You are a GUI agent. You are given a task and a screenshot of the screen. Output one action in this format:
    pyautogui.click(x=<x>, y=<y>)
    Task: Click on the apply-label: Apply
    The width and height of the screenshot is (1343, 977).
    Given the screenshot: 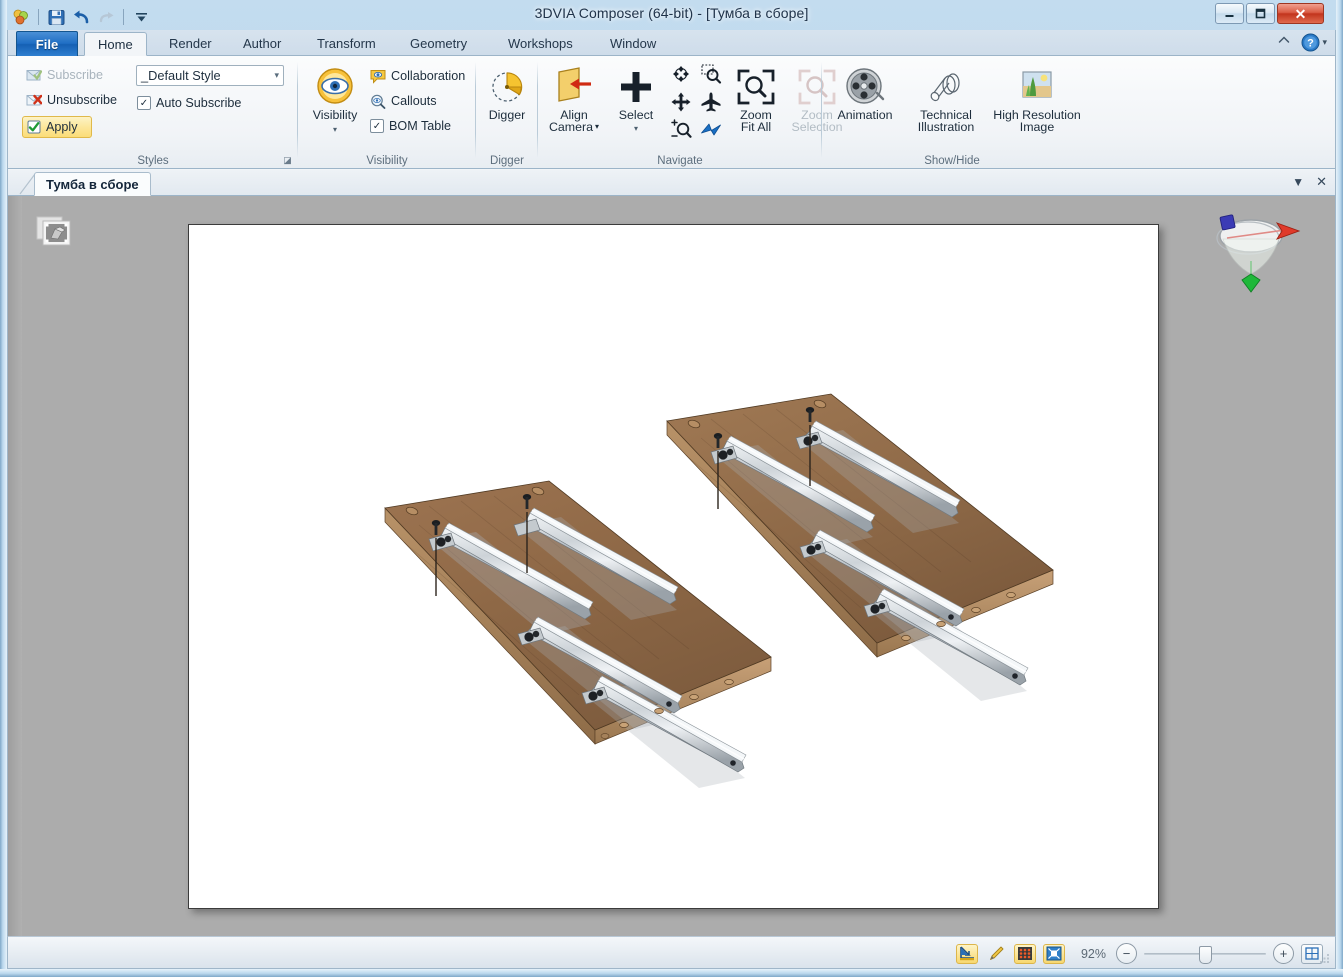 What is the action you would take?
    pyautogui.click(x=62, y=127)
    